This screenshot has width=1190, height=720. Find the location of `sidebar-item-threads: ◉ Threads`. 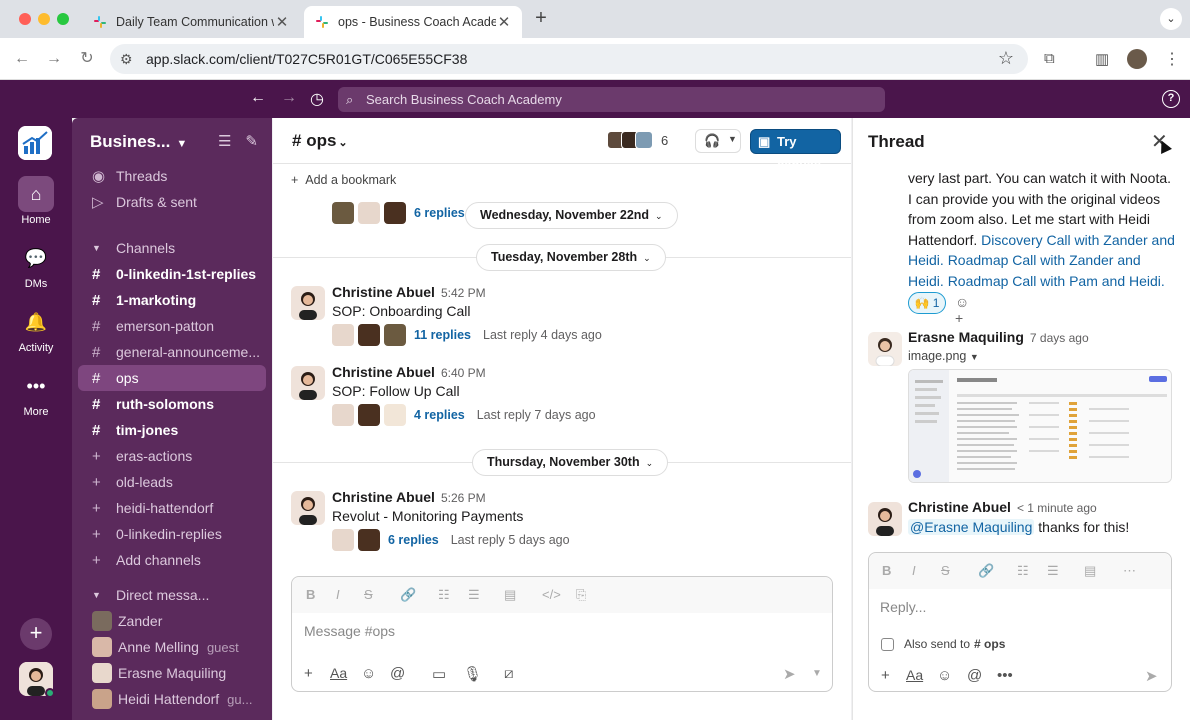

sidebar-item-threads: ◉ Threads is located at coordinates (172, 176).